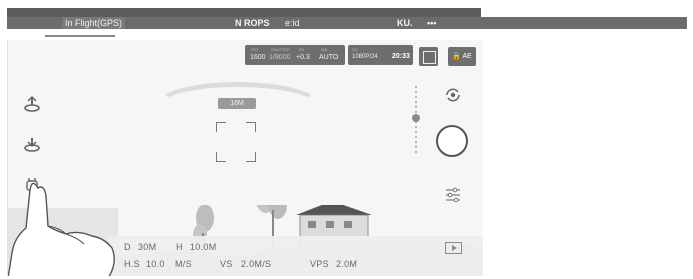 Image resolution: width=693 pixels, height=279 pixels. What do you see at coordinates (401, 56) in the screenshot?
I see `recording-time: 20:33` at bounding box center [401, 56].